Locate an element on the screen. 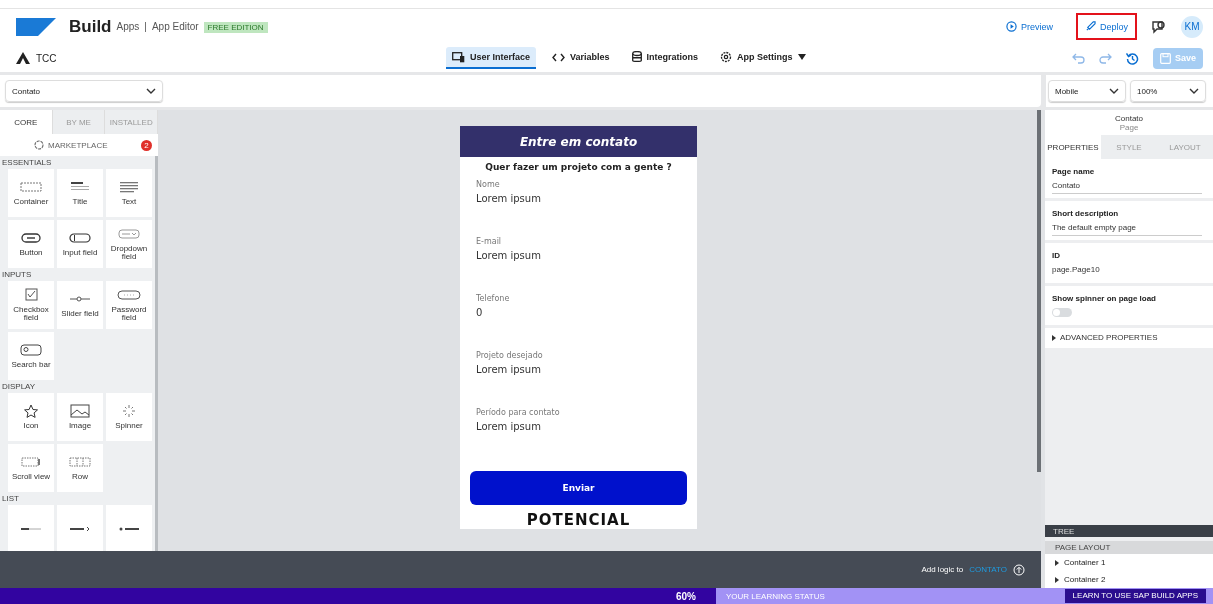 The width and height of the screenshot is (1213, 604). selection-type: Page is located at coordinates (1129, 127).